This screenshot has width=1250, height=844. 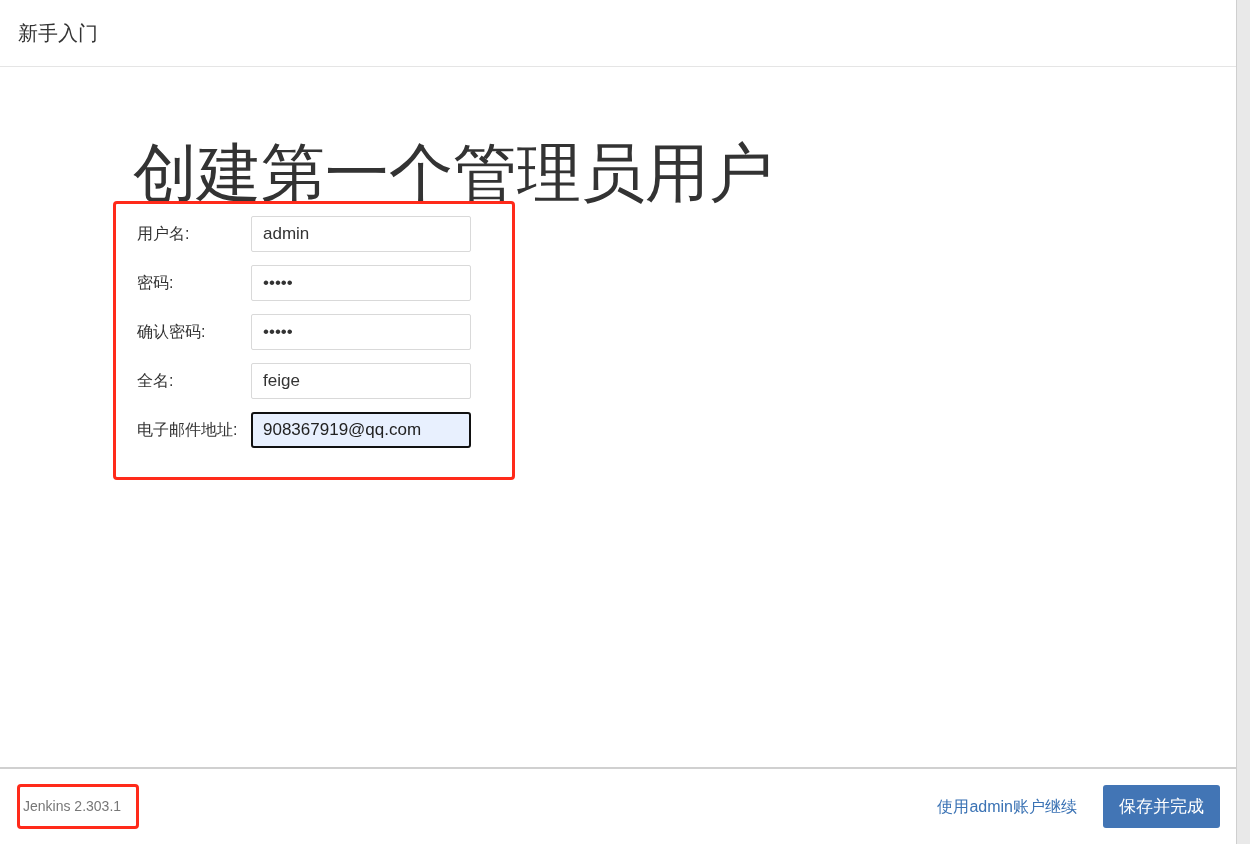 I want to click on save-and-finish-button: 保存并完成, so click(x=1161, y=806).